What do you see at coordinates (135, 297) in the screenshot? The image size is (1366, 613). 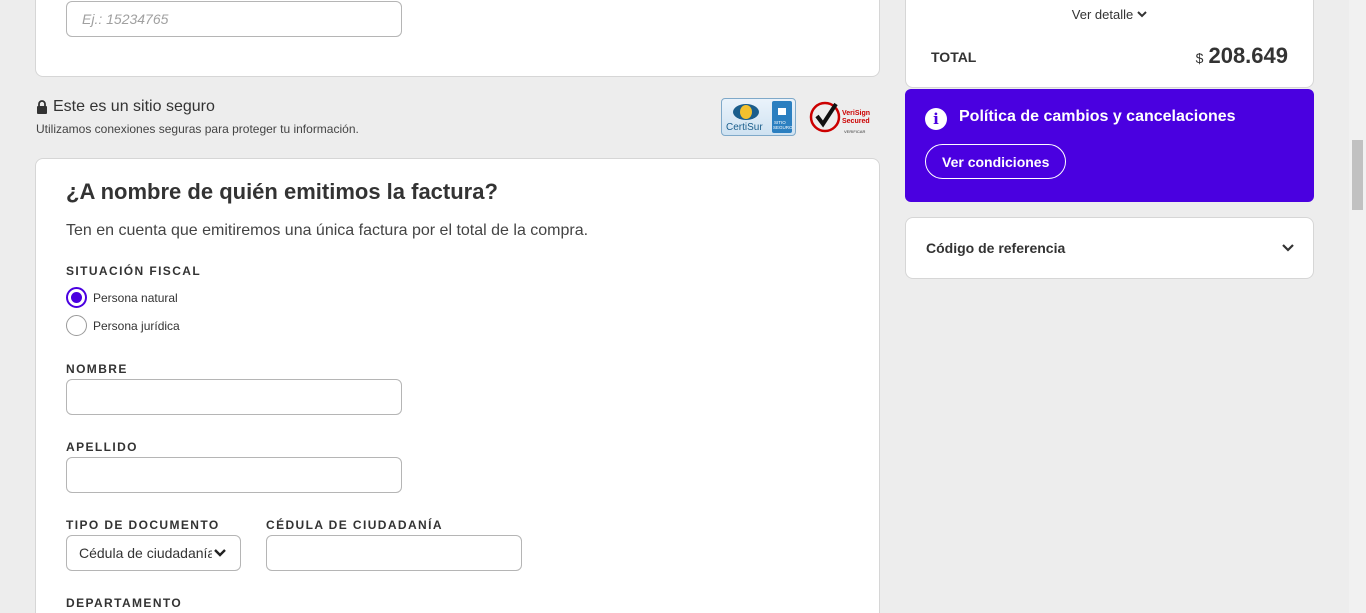 I see `radio-label: Persona natural` at bounding box center [135, 297].